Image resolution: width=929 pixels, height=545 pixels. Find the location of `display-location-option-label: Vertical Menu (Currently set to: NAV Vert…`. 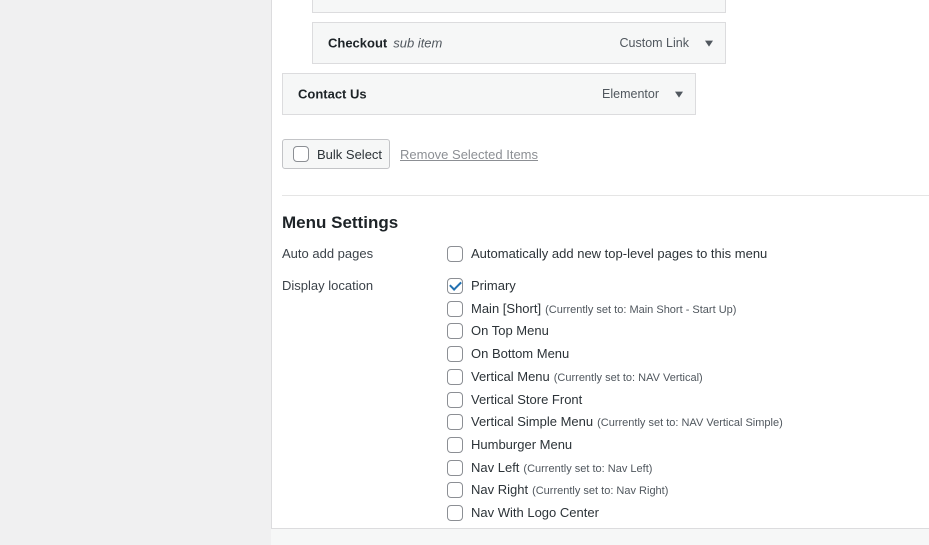

display-location-option-label: Vertical Menu (Currently set to: NAV Vert… is located at coordinates (587, 376).